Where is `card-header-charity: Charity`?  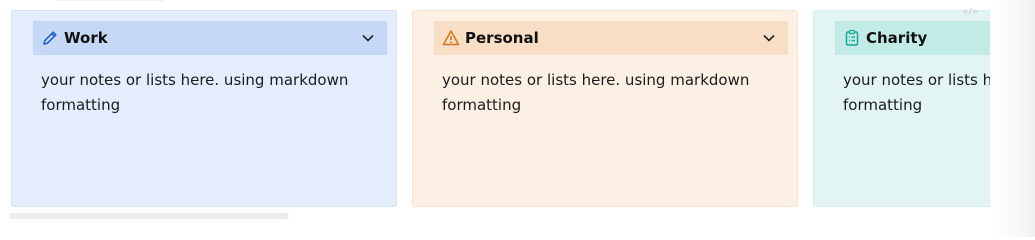
card-header-charity: Charity is located at coordinates (912, 38).